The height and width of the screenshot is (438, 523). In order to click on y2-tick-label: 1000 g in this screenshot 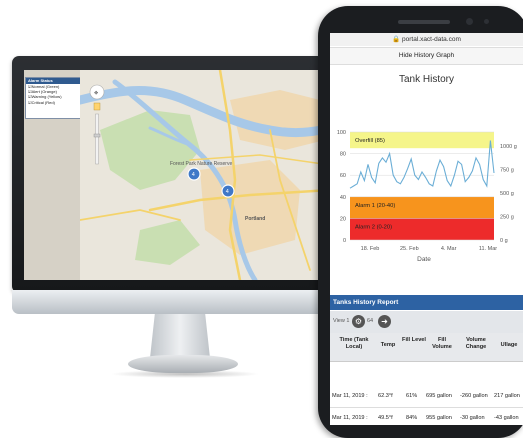, I will do `click(508, 147)`.